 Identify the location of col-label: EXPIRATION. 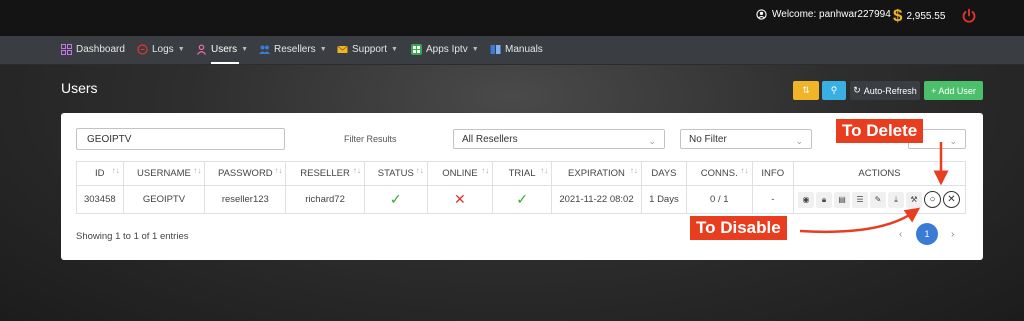
(596, 173).